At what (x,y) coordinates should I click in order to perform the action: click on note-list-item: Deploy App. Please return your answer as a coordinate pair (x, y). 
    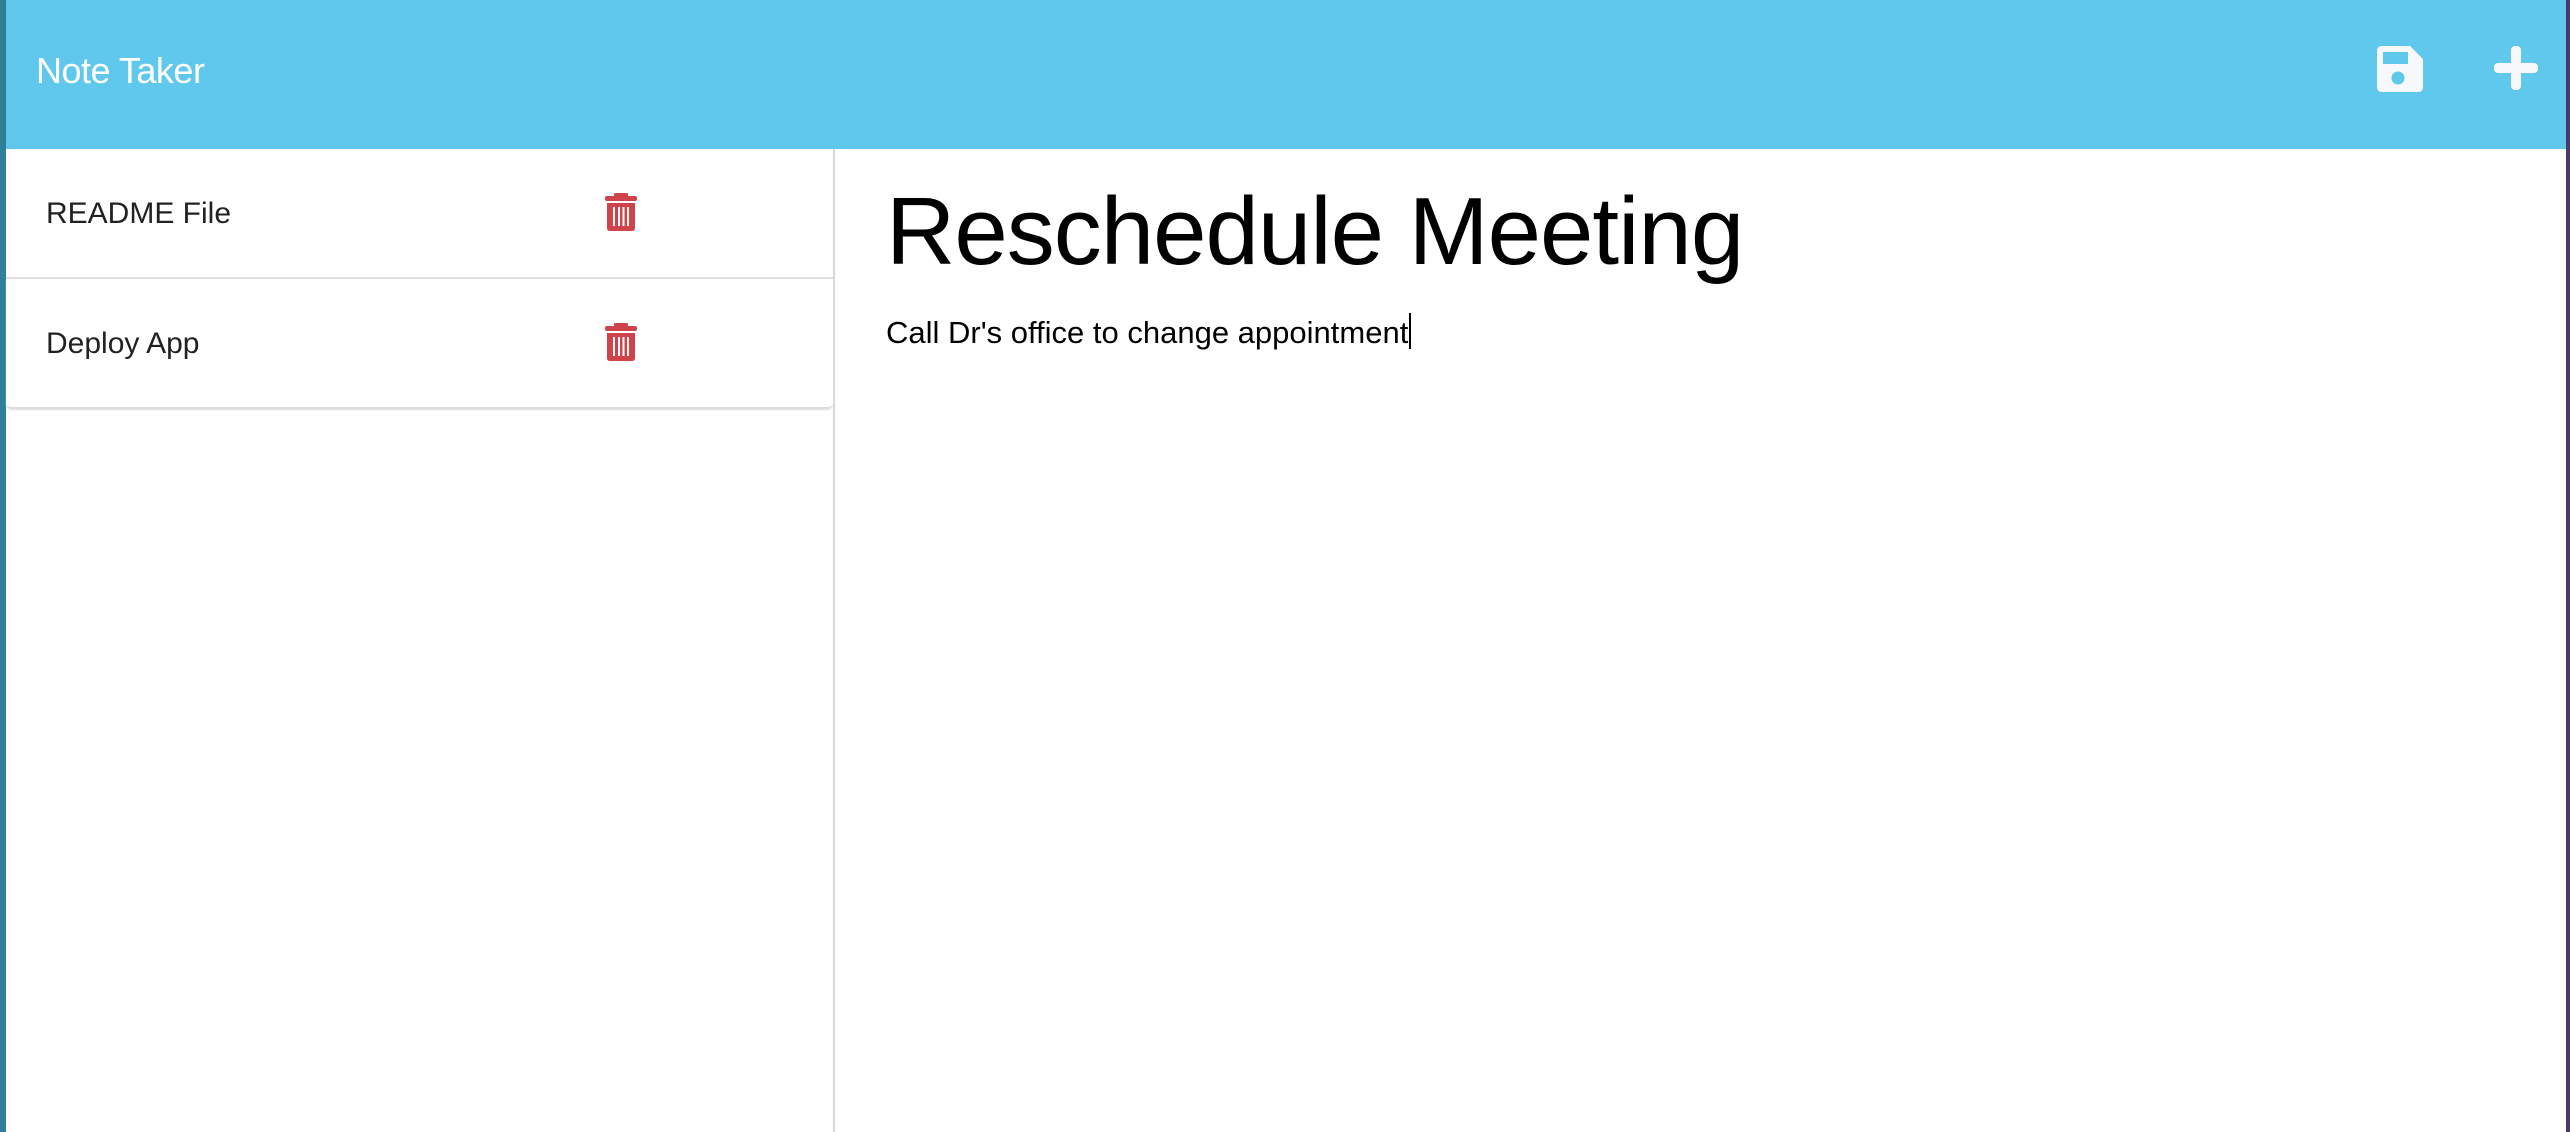
    Looking at the image, I should click on (419, 344).